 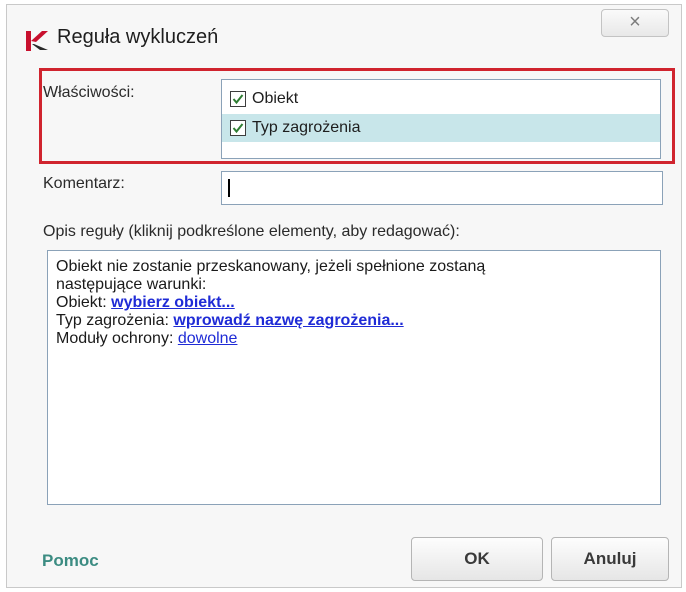 I want to click on property-label-object: Obiekt, so click(x=275, y=98).